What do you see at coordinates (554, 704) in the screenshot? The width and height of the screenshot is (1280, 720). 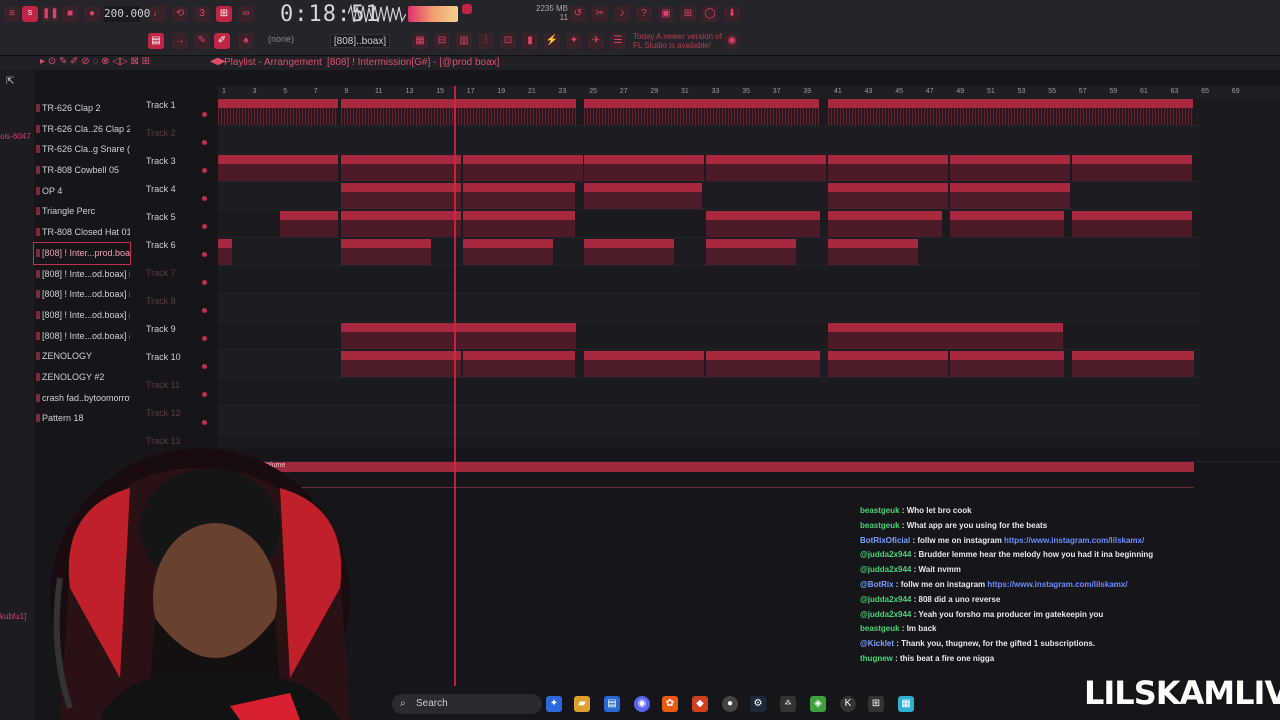 I see `copilot-icon: ✦` at bounding box center [554, 704].